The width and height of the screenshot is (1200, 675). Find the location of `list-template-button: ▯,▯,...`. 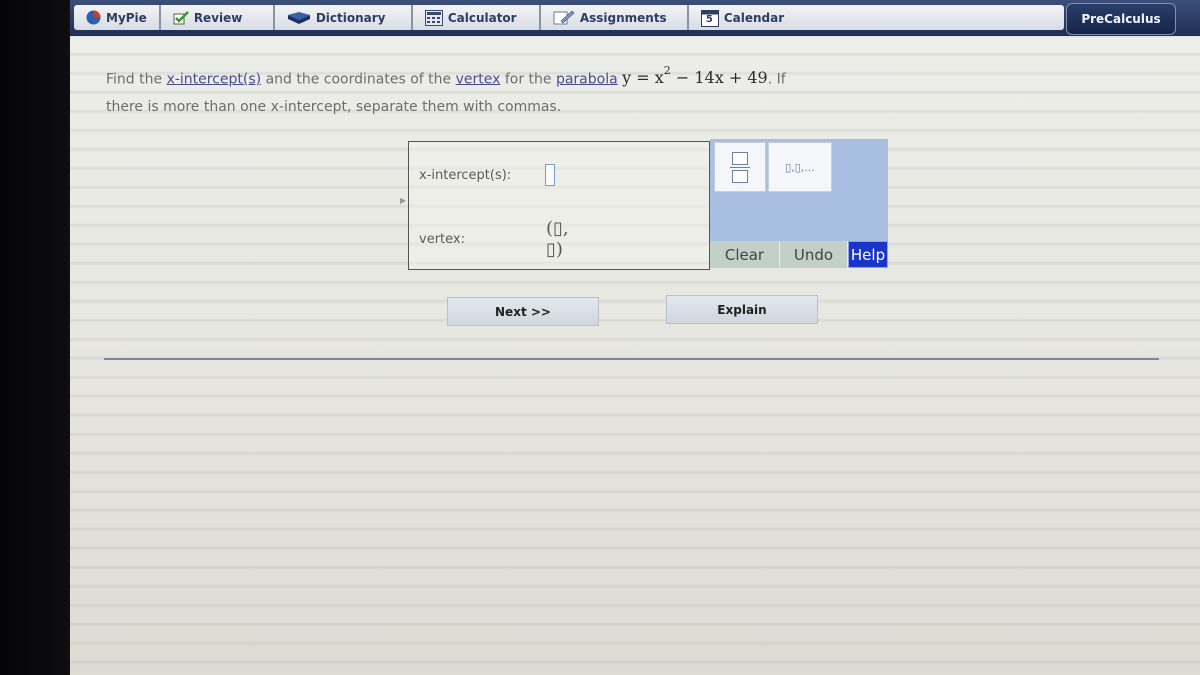

list-template-button: ▯,▯,... is located at coordinates (800, 167).